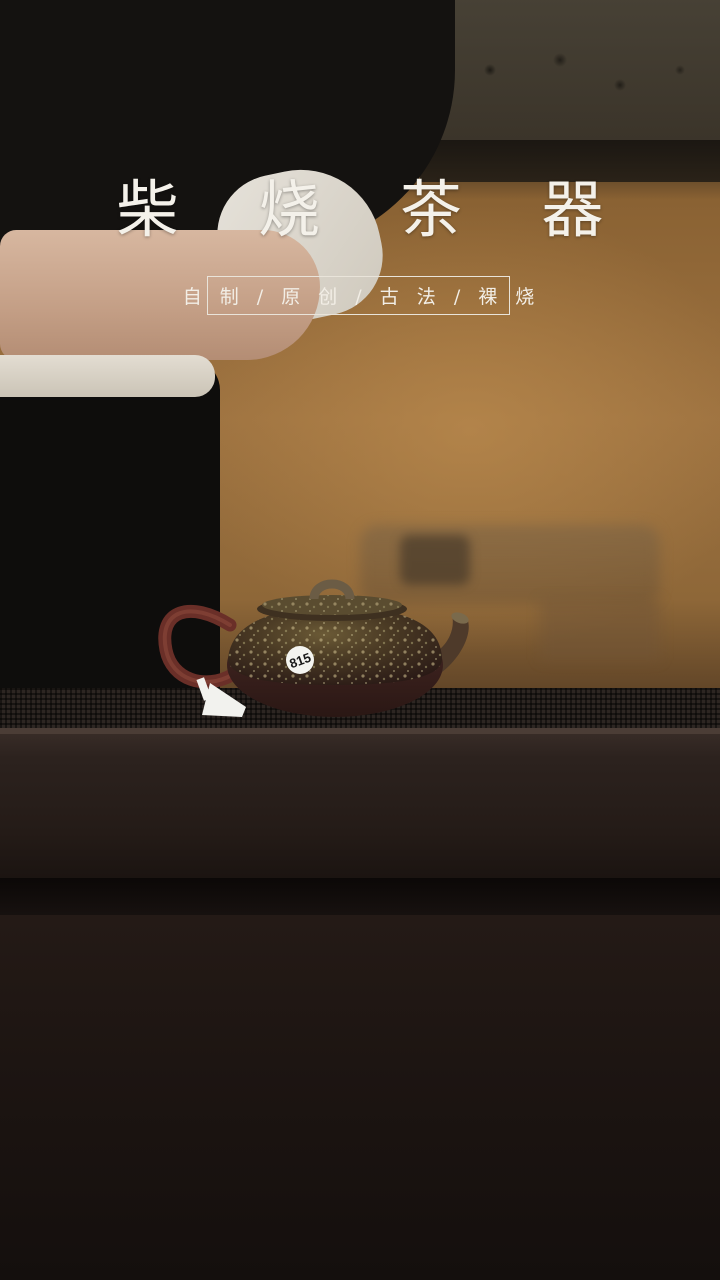  I want to click on title-text: 柴 烧 茶 器, so click(375, 209).